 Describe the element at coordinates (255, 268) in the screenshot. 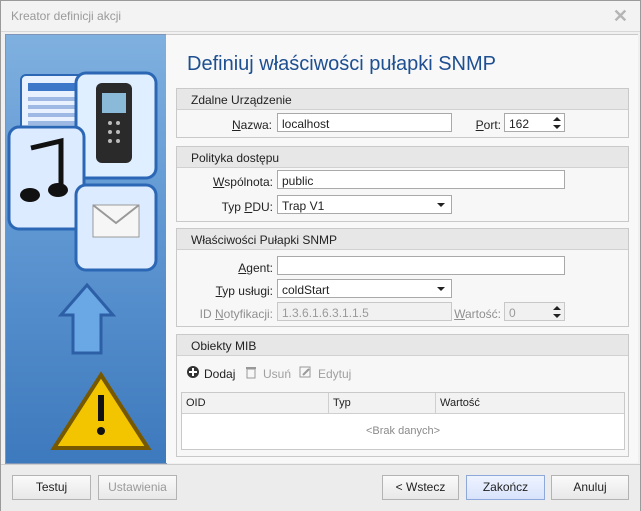

I see `agent-label: Agent:` at that location.